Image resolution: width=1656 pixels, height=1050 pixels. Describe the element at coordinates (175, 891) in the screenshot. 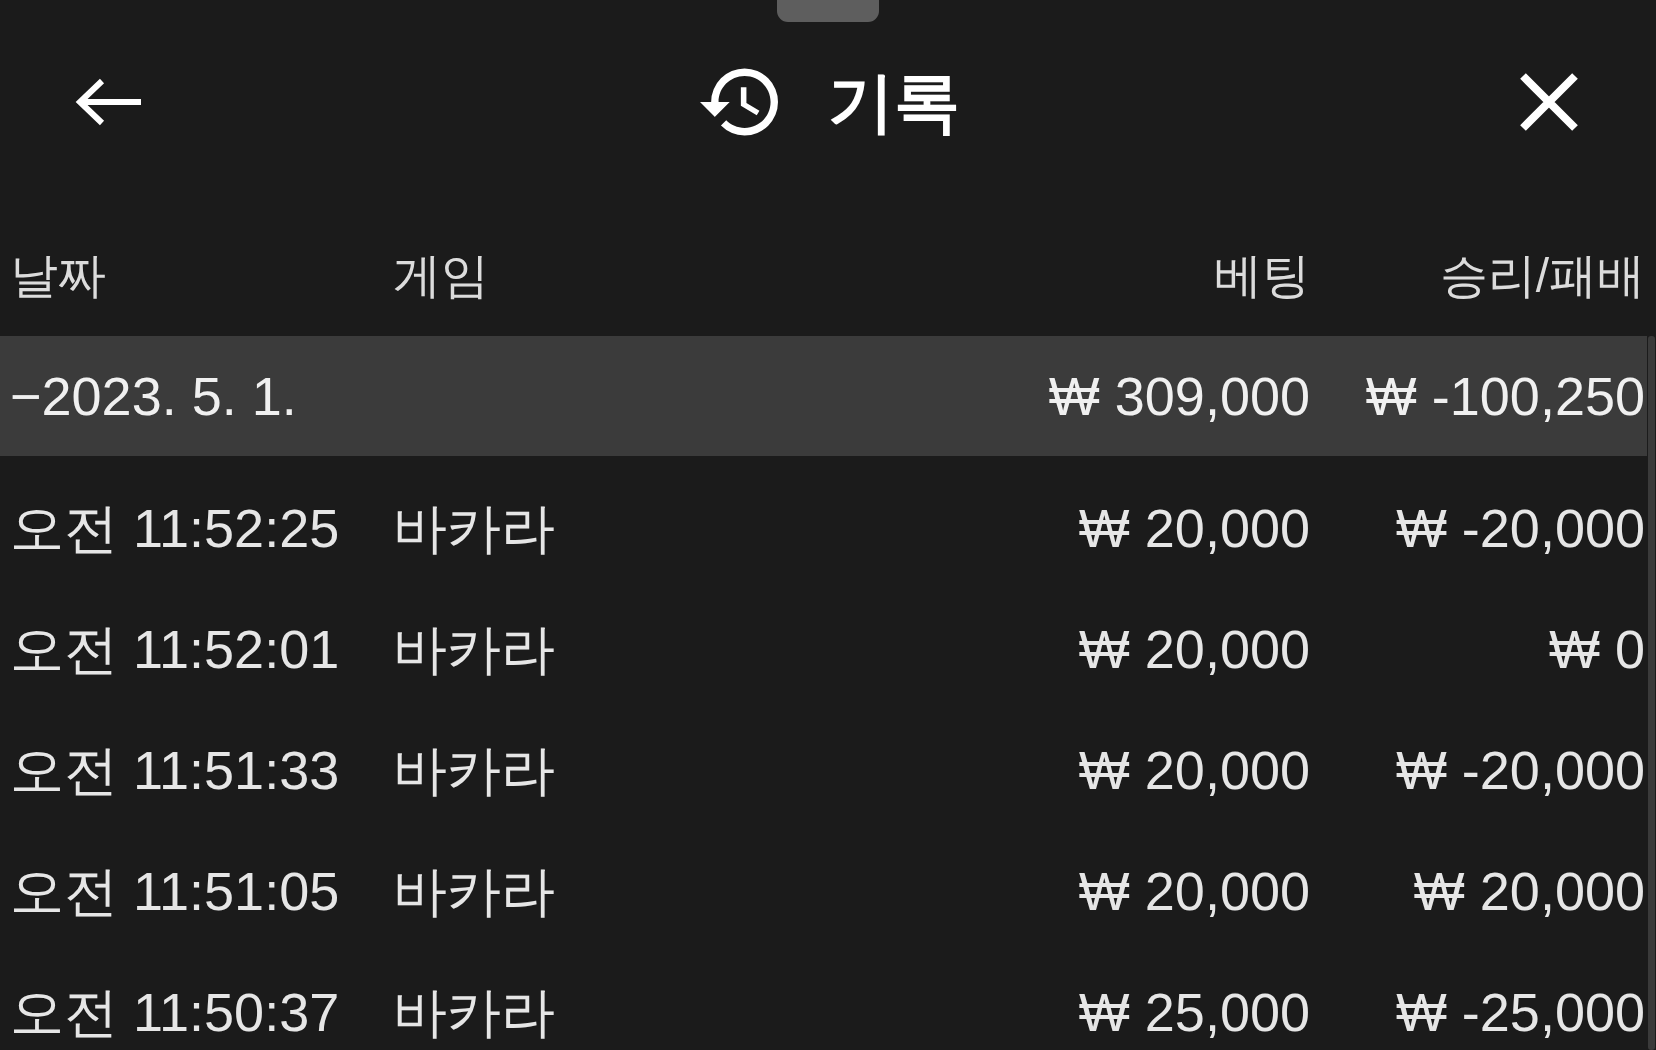

I see `time-cell: 오전 11:51:05` at that location.